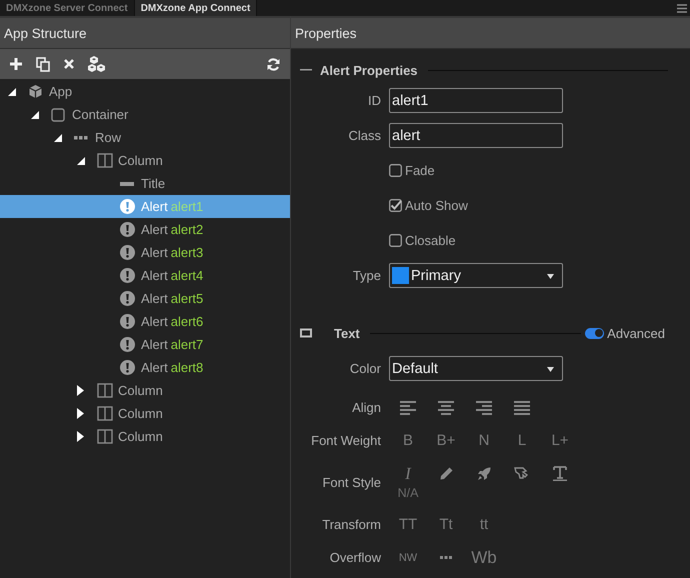 The width and height of the screenshot is (690, 578). What do you see at coordinates (153, 183) in the screenshot?
I see `item-label: Title` at bounding box center [153, 183].